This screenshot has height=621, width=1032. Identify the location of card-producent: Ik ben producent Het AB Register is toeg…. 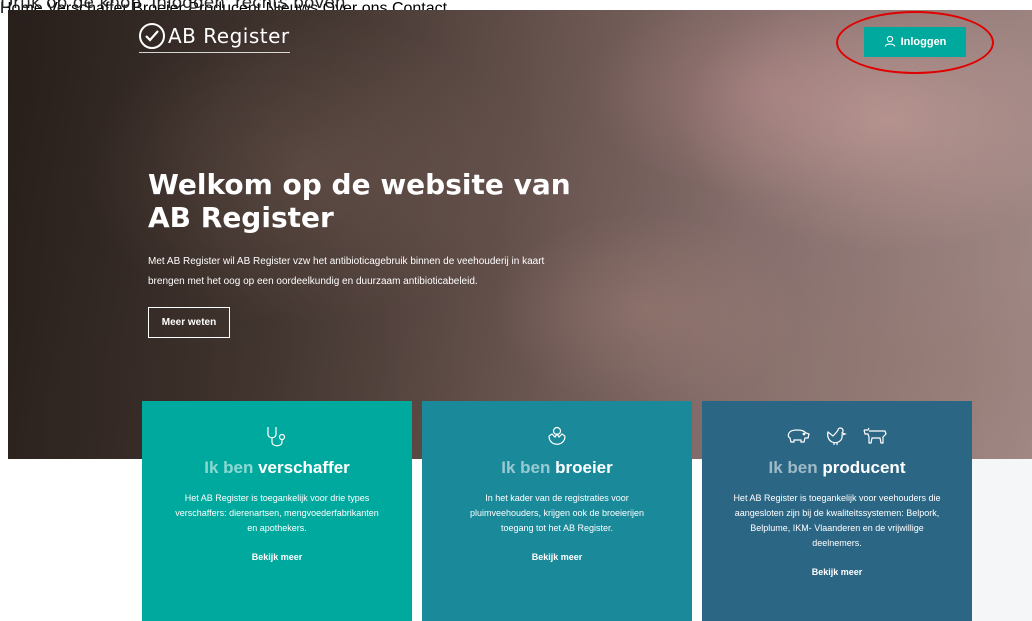
(837, 511).